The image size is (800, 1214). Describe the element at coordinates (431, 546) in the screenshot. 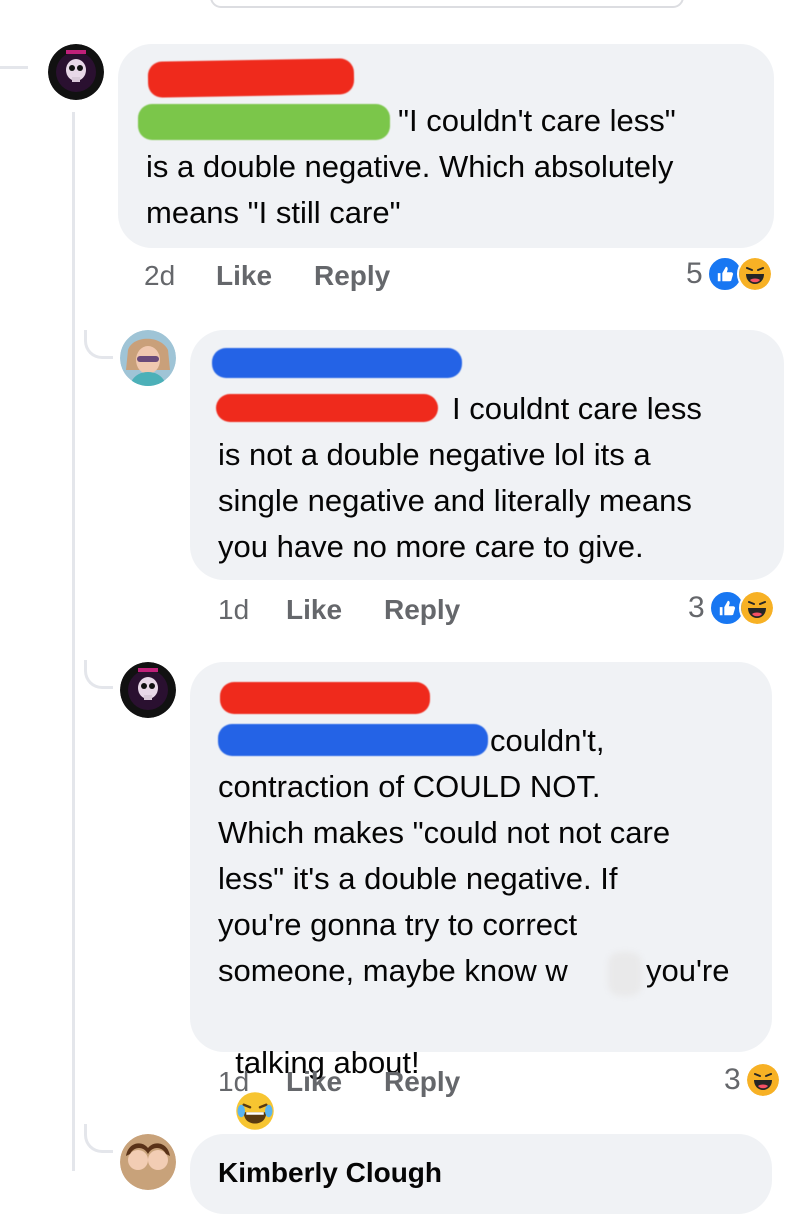

I see `comment-text-line: you have no more care to give.` at that location.